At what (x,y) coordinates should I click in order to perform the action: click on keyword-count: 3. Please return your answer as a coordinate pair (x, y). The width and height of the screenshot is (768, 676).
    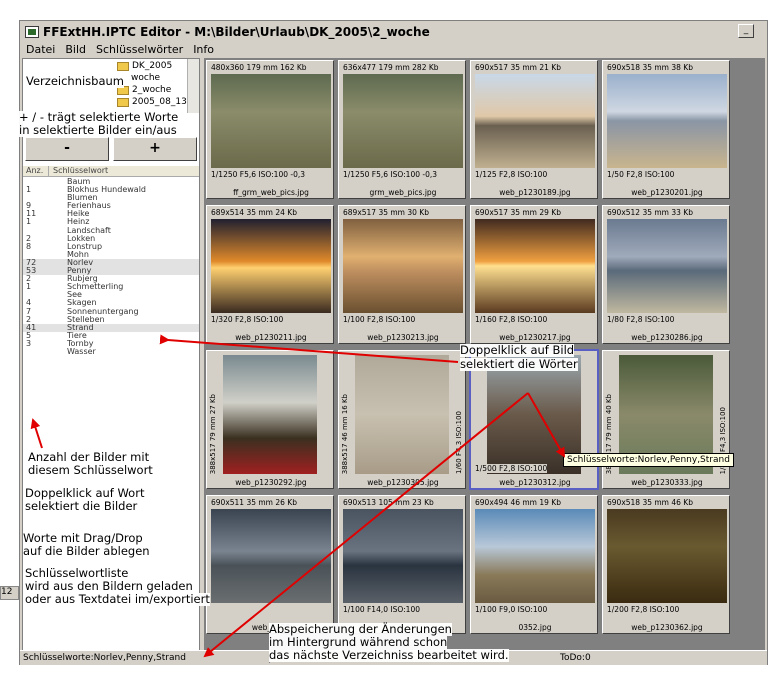
    Looking at the image, I should click on (29, 343).